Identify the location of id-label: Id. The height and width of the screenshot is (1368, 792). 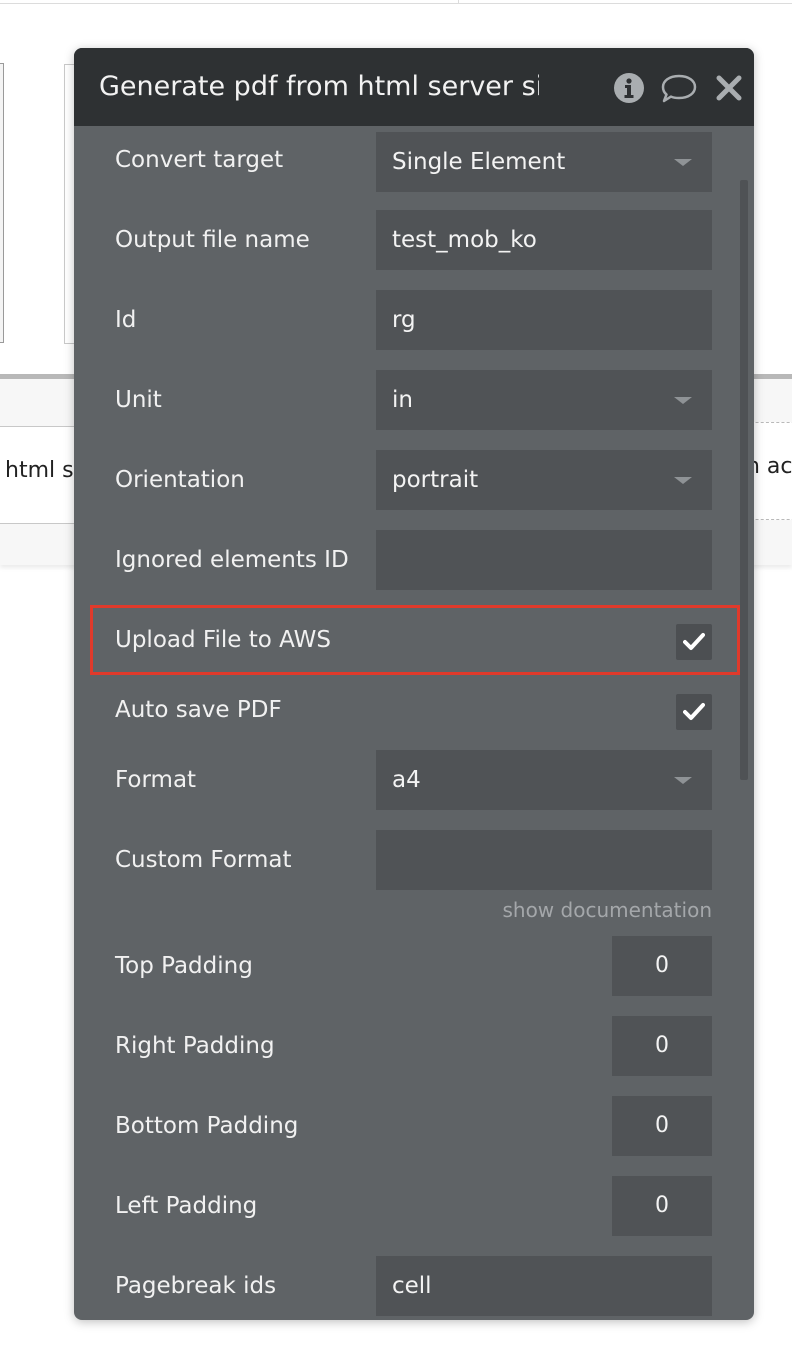
(126, 320).